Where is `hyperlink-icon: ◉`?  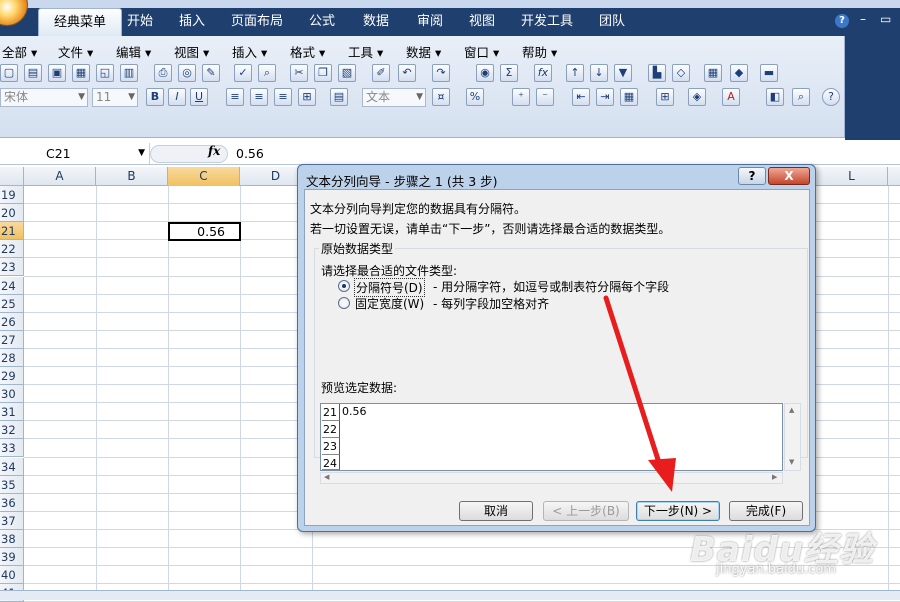
hyperlink-icon: ◉ is located at coordinates (485, 73).